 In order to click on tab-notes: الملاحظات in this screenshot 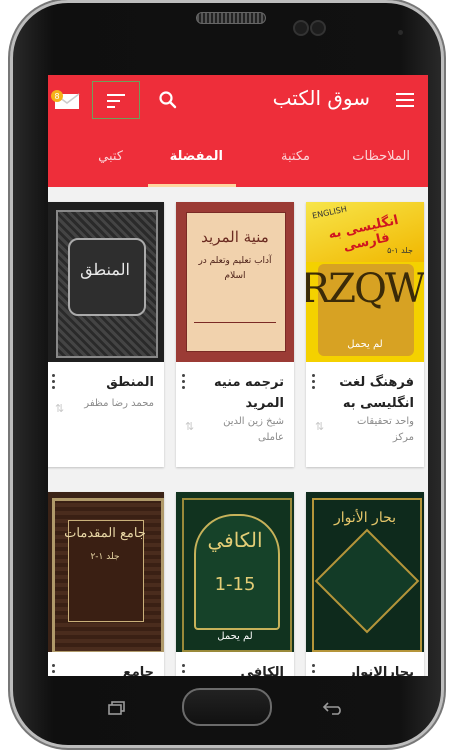, I will do `click(381, 156)`.